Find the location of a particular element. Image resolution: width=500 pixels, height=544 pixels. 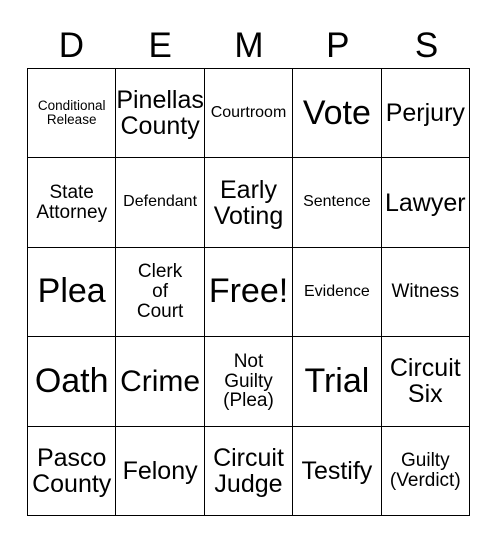

bingo-cell-r5c1: Pasco County is located at coordinates (72, 471).